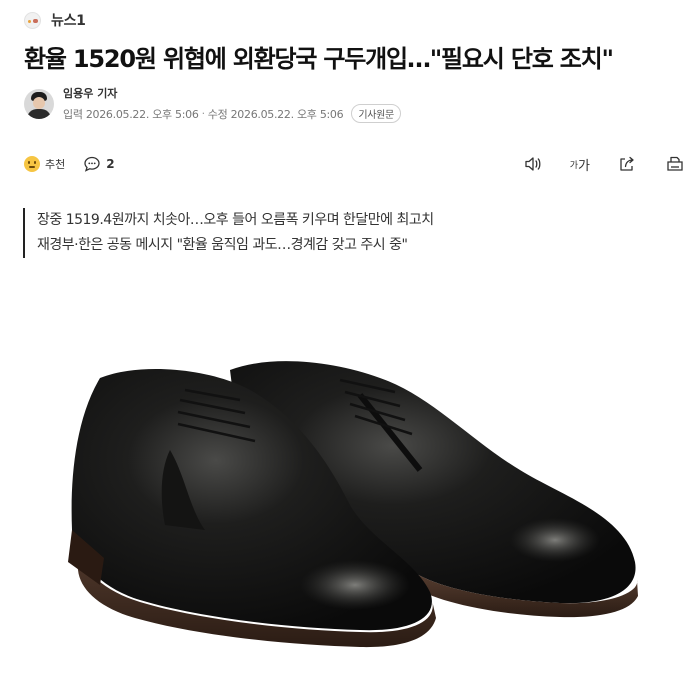 The width and height of the screenshot is (698, 684). What do you see at coordinates (131, 114) in the screenshot?
I see `published-date: 입력 2026.05.22. 오후 5:06` at bounding box center [131, 114].